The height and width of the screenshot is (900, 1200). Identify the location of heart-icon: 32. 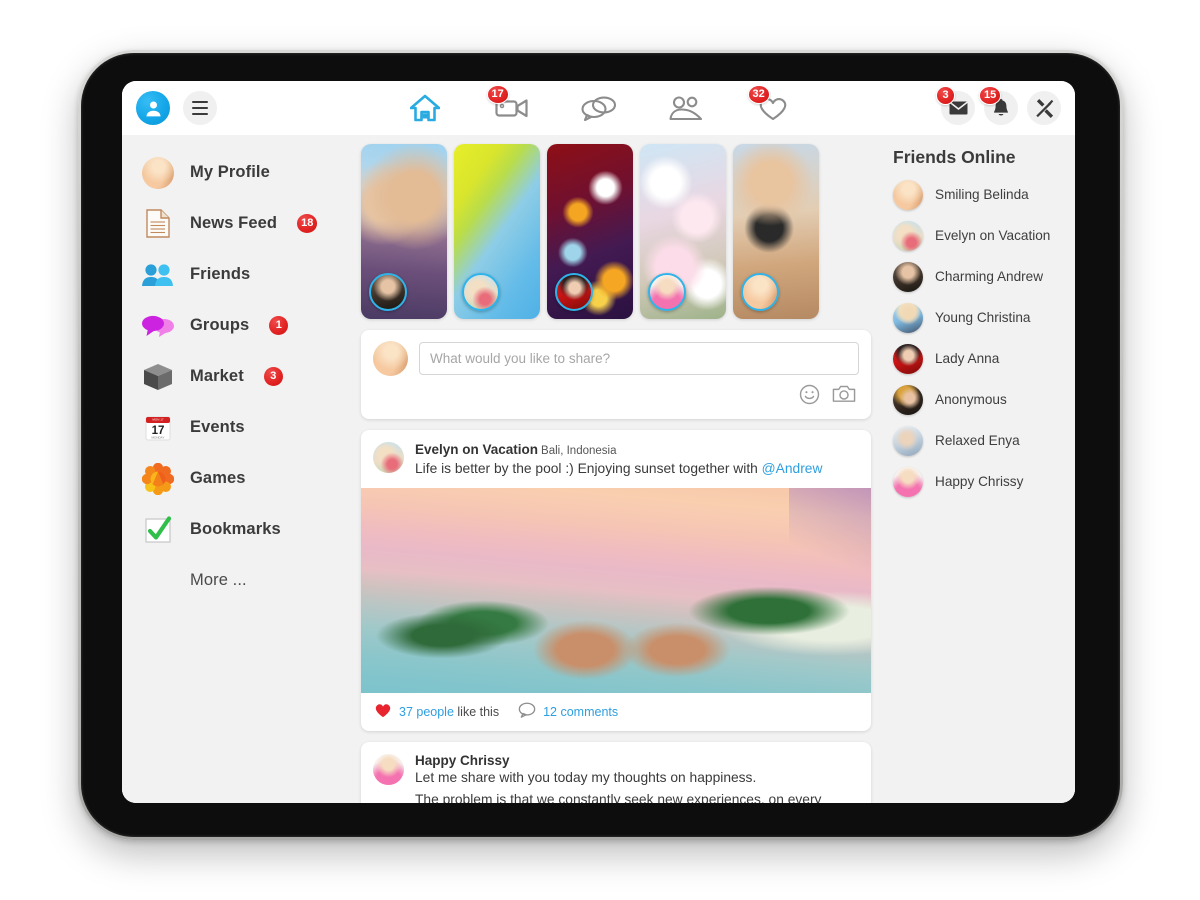
(769, 105).